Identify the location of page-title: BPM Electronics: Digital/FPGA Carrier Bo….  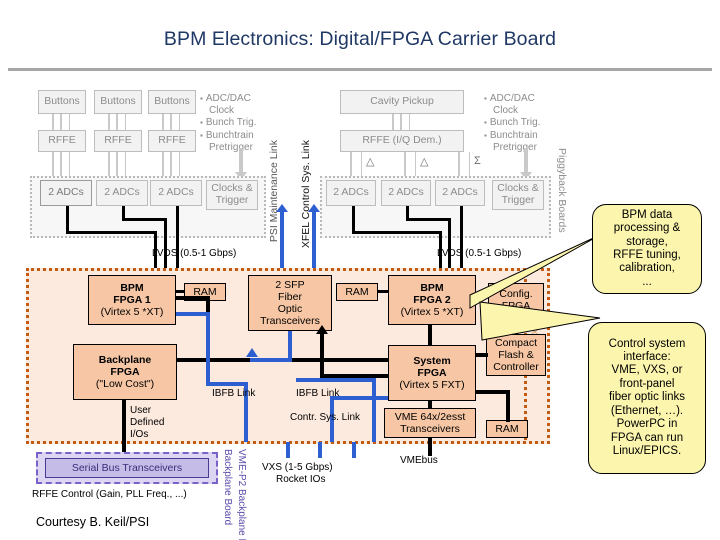
(360, 39).